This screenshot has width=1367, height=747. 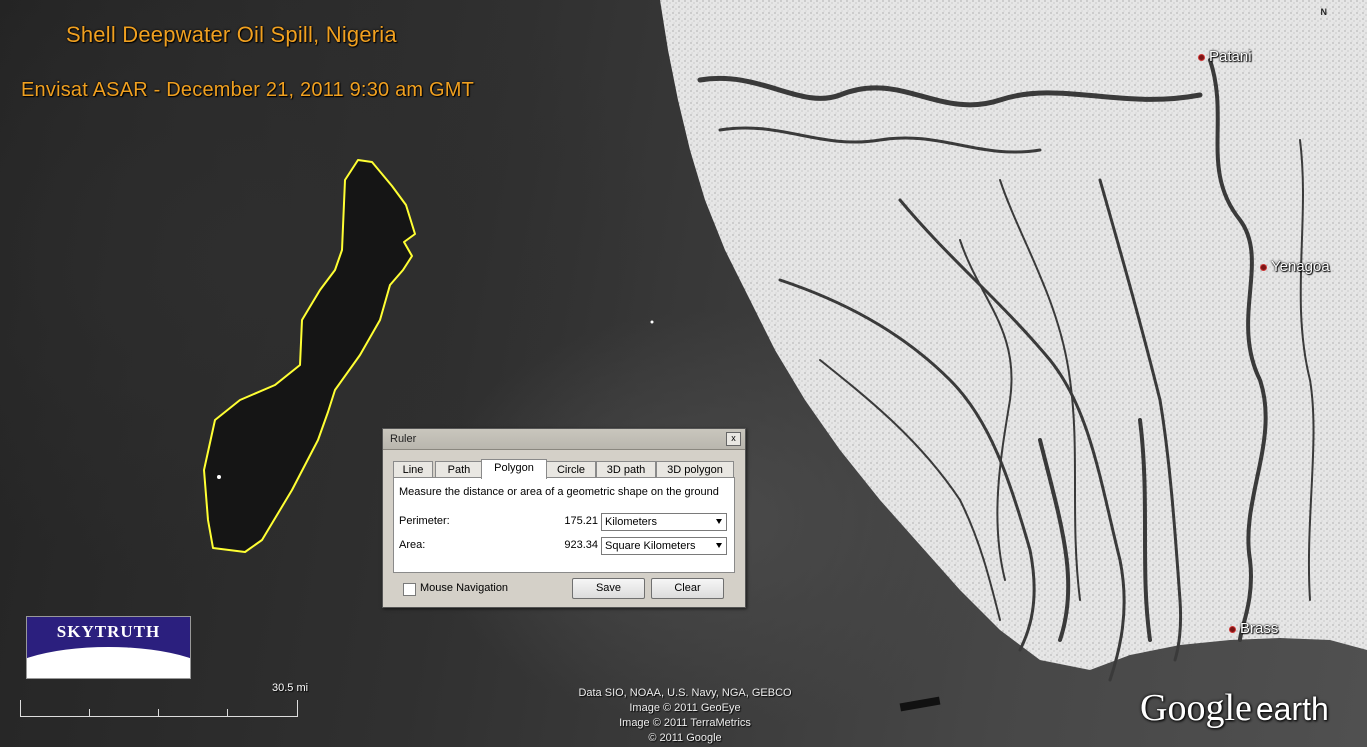 I want to click on logo-text: SKYTRUTH, so click(x=108, y=631).